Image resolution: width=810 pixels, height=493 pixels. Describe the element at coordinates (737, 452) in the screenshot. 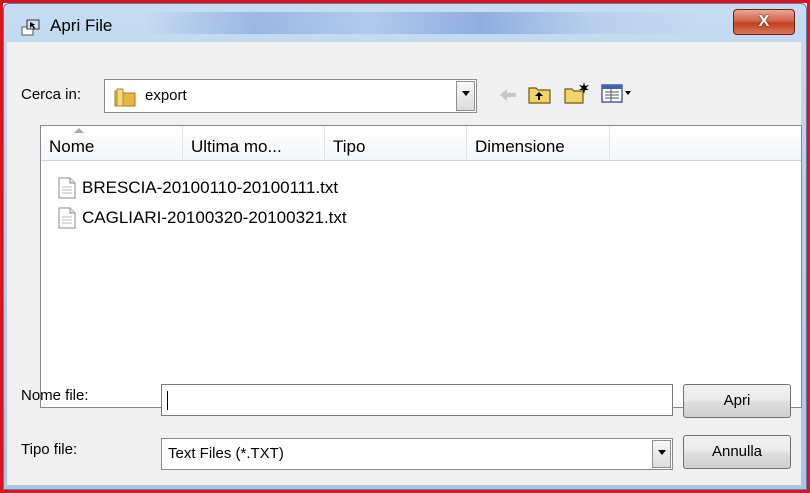

I see `cancel-button: Annulla` at that location.